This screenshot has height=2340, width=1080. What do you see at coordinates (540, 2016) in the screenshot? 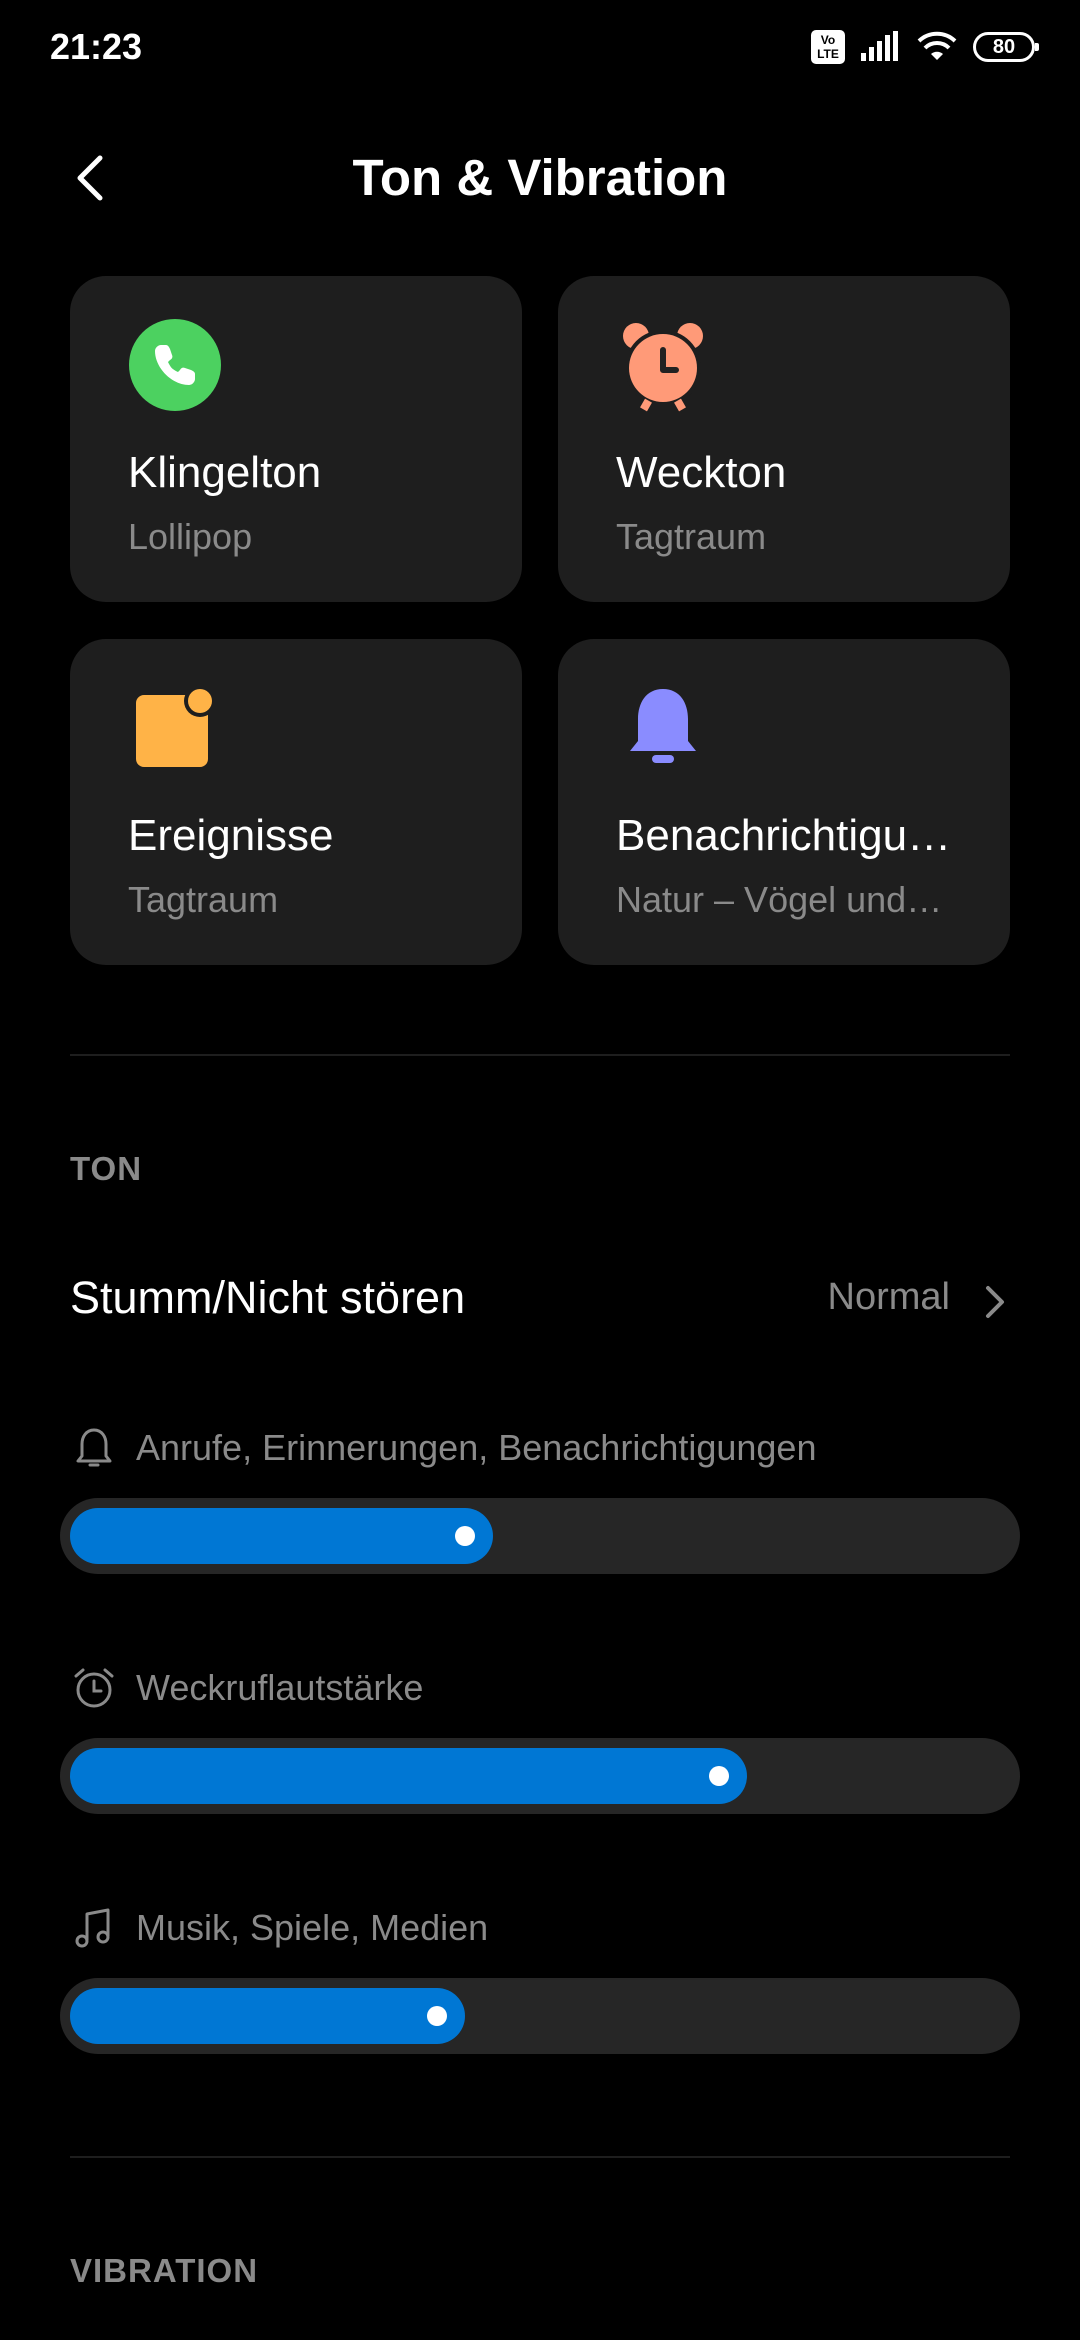
I see `volume-slider-media` at bounding box center [540, 2016].